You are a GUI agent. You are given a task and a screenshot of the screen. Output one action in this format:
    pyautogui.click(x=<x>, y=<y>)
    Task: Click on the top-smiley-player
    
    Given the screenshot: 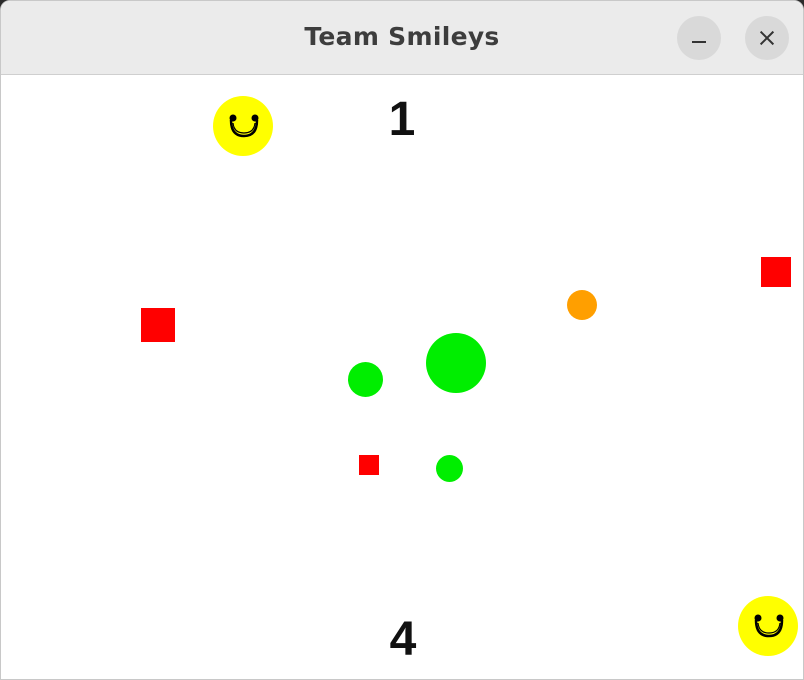 What is the action you would take?
    pyautogui.click(x=243, y=126)
    